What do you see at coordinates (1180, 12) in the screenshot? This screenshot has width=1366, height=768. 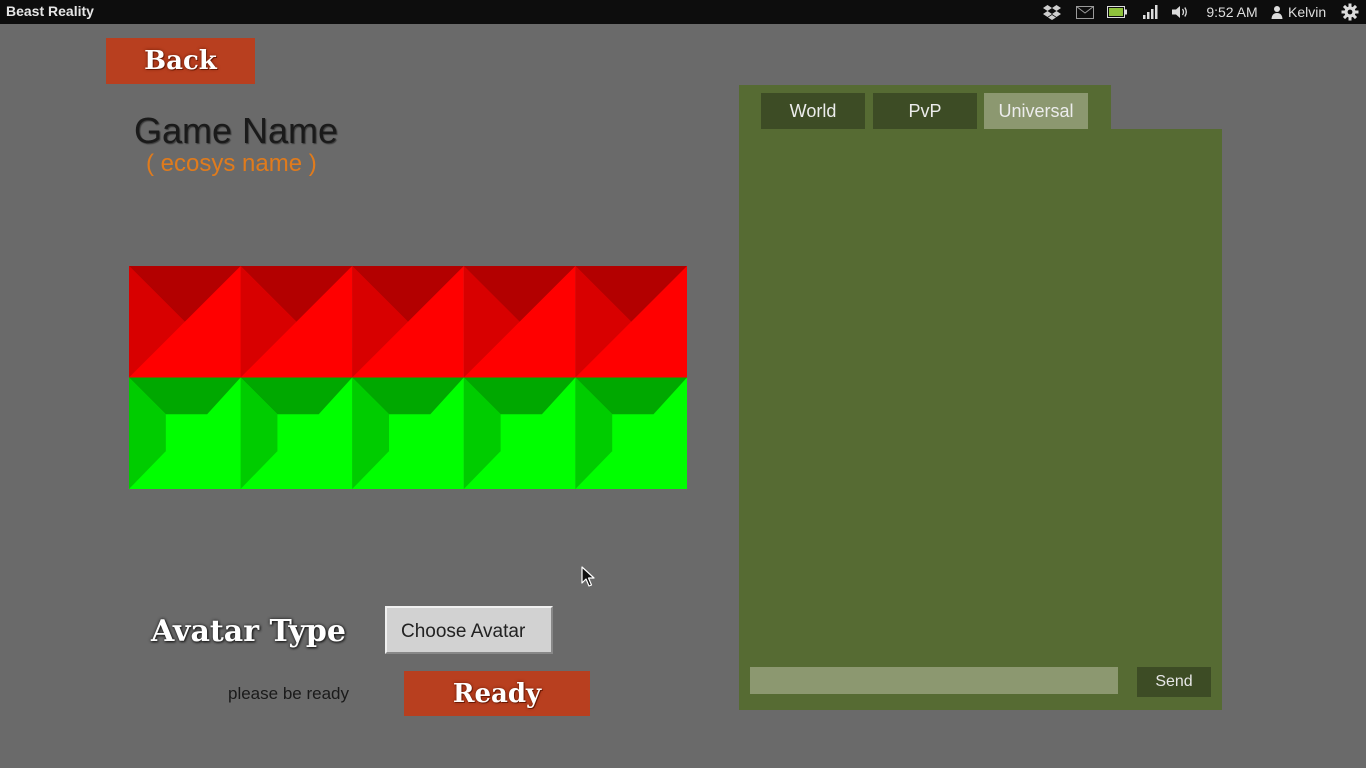 I see `volume-icon` at bounding box center [1180, 12].